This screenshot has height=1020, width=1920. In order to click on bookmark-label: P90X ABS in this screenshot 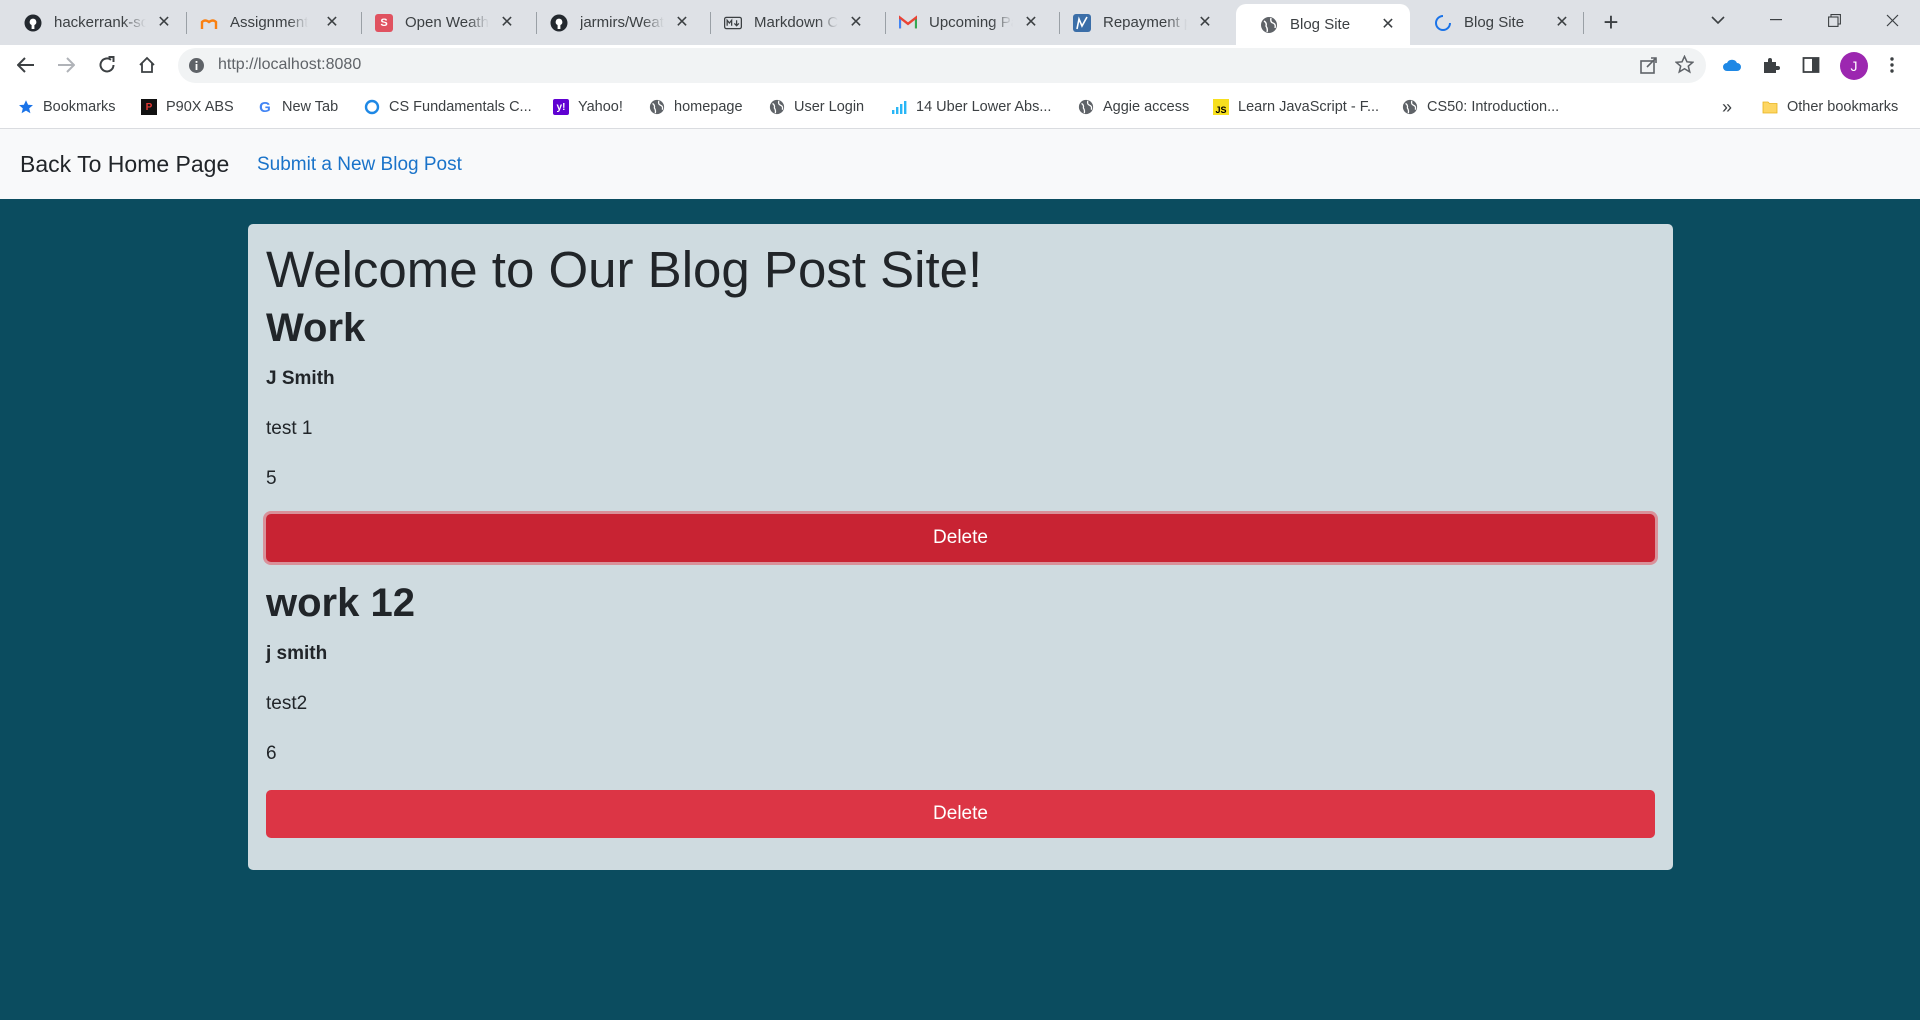, I will do `click(200, 107)`.